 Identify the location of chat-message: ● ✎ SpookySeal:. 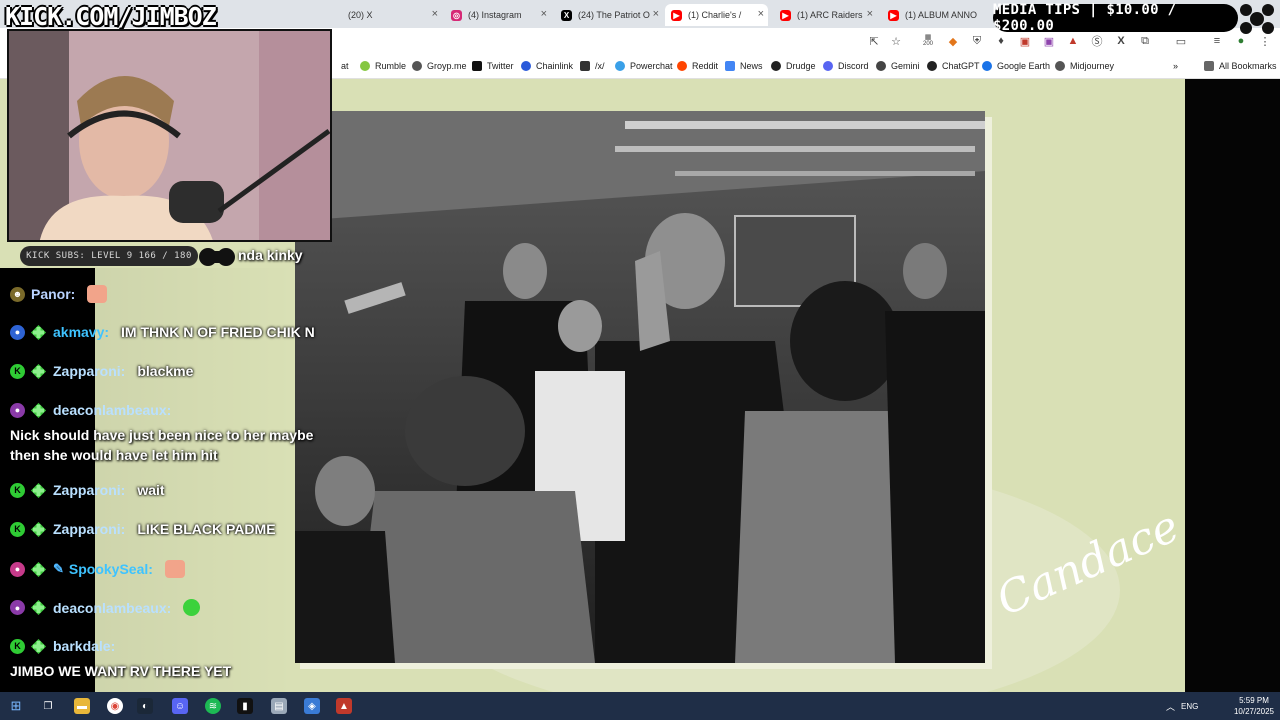
(97, 569).